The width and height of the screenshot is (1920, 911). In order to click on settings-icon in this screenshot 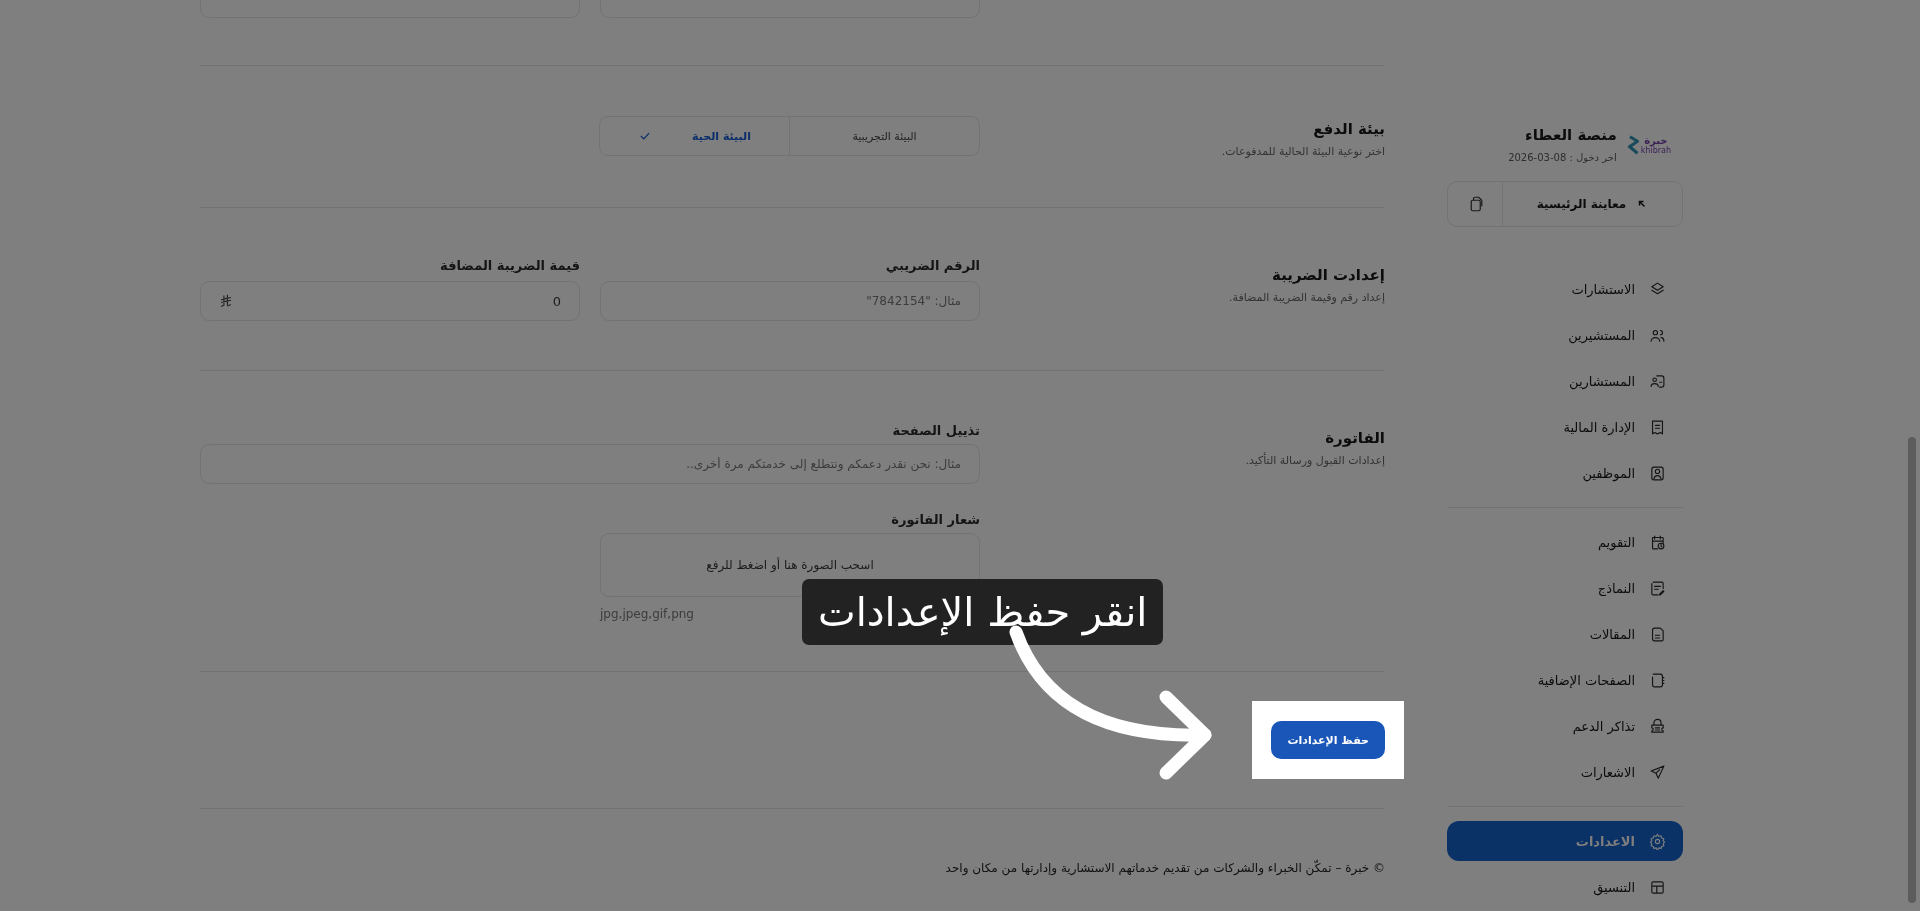, I will do `click(1657, 841)`.